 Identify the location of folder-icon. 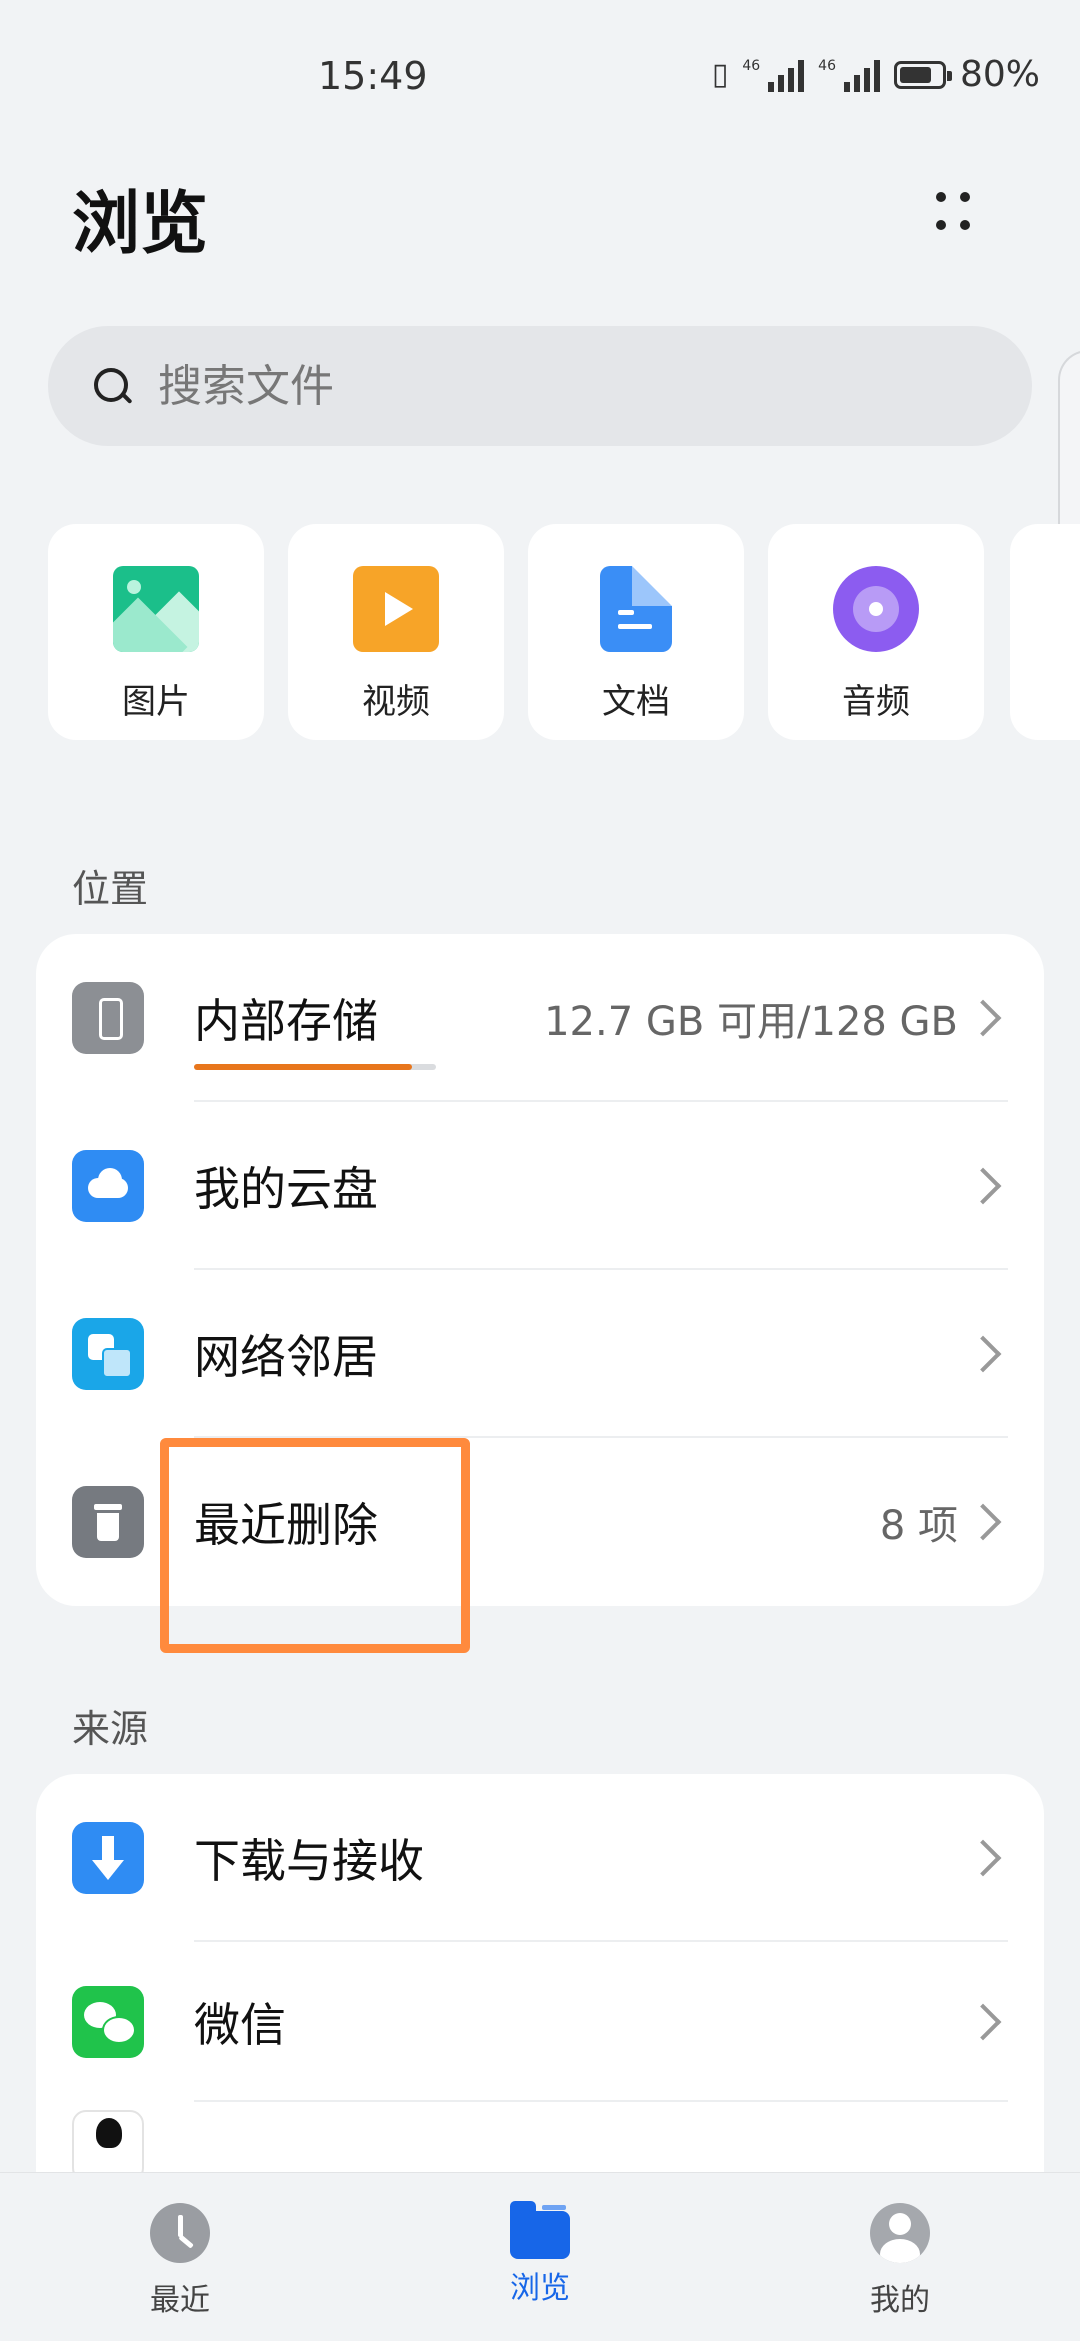
(540, 2230).